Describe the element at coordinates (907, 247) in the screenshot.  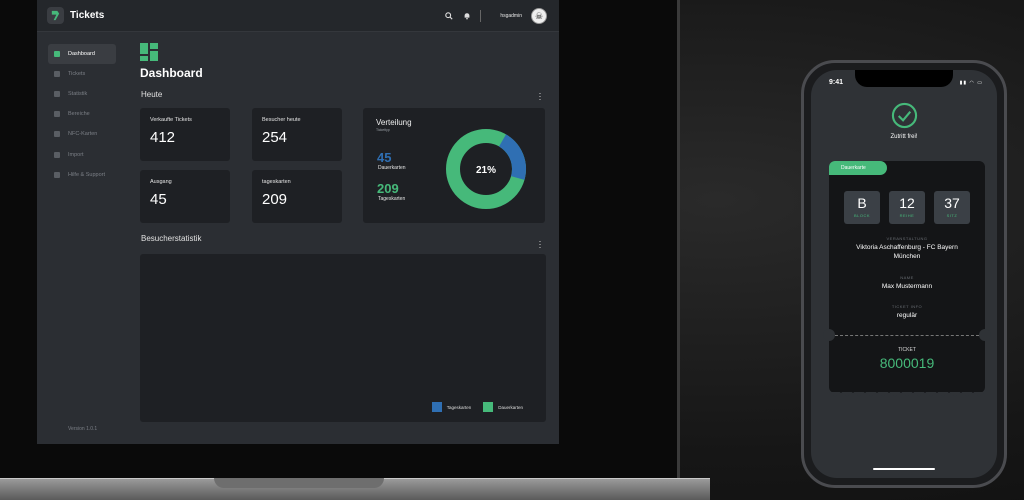
I see `event-line1: Viktoria Aschaffenburg - FC Bayern` at that location.